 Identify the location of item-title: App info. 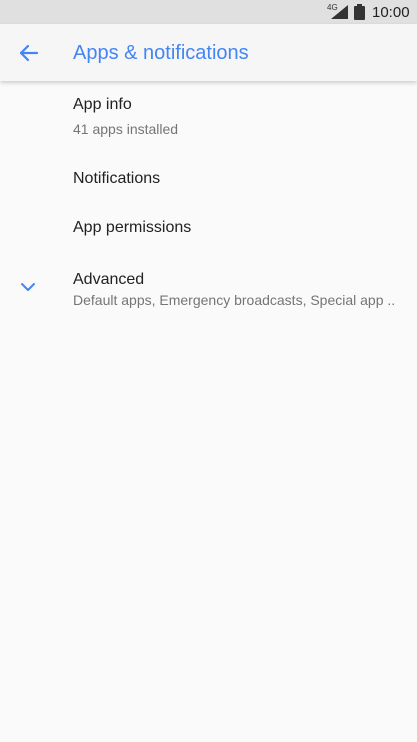
(102, 104).